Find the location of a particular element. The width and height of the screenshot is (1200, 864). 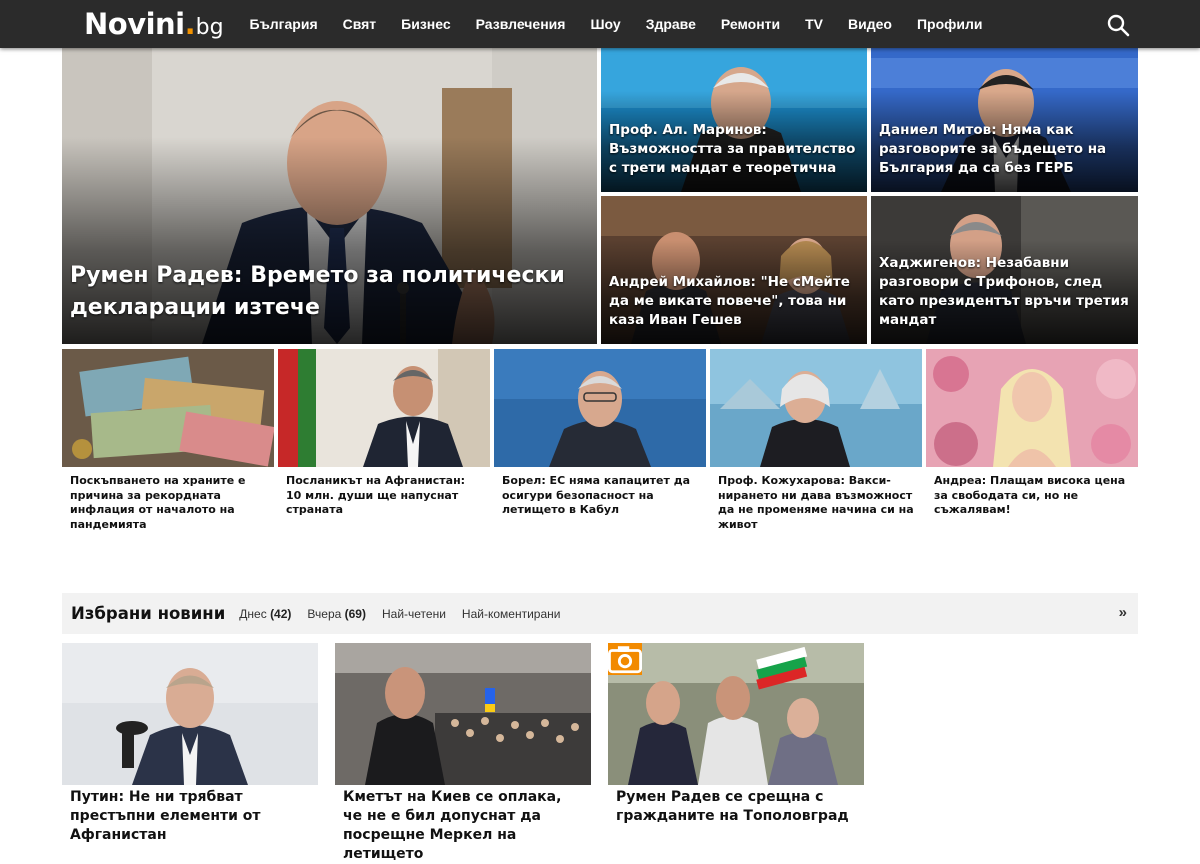

tab-most-read: Най-четени is located at coordinates (414, 614).